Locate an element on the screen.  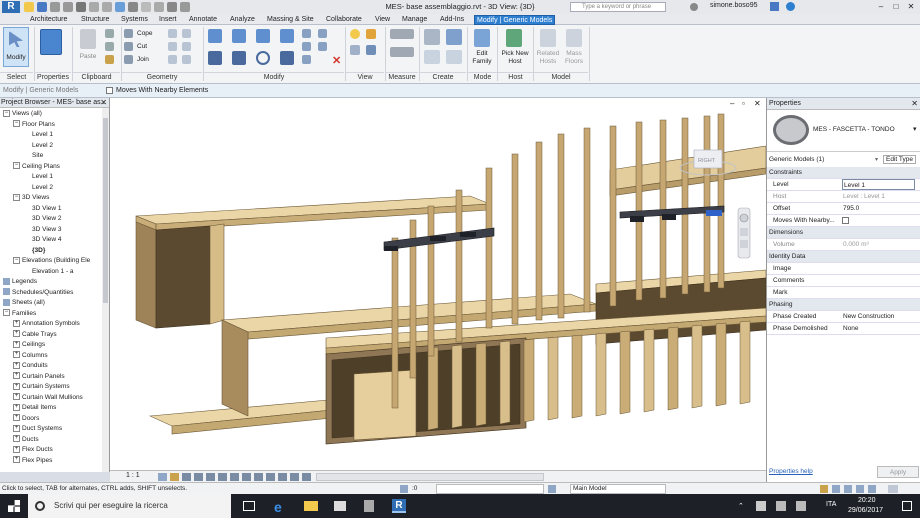
viewcube-label: RIGHT is located at coordinates (707, 161).